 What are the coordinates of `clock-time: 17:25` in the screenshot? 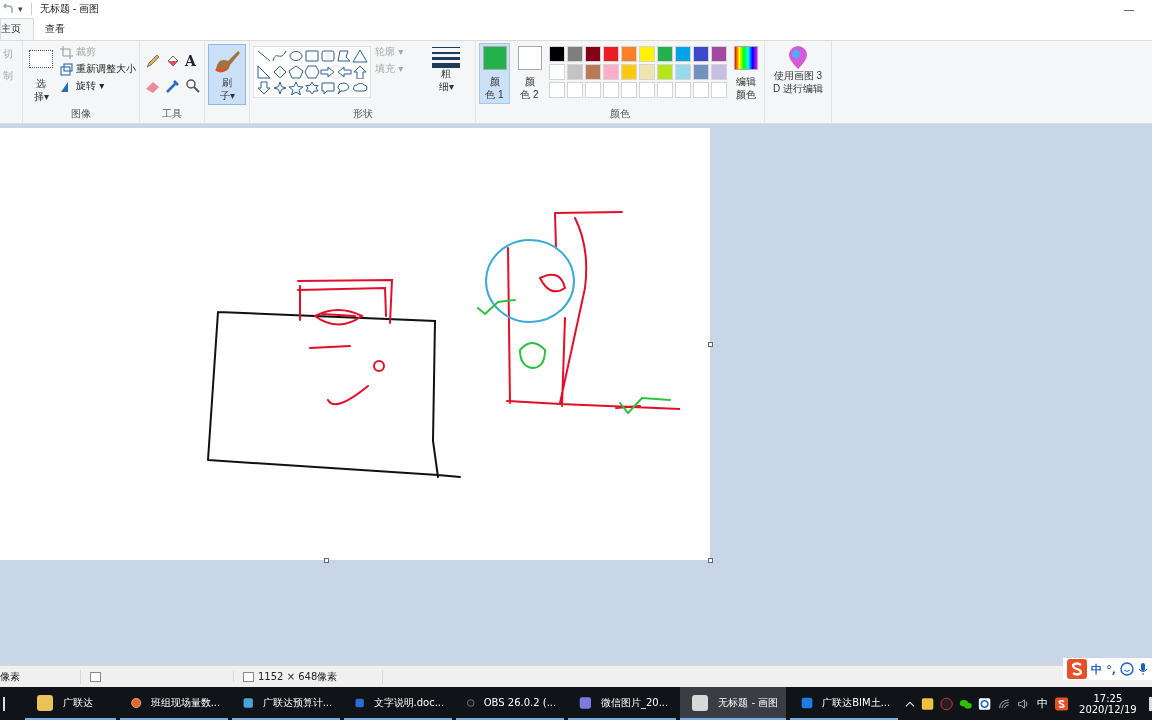 It's located at (1108, 698).